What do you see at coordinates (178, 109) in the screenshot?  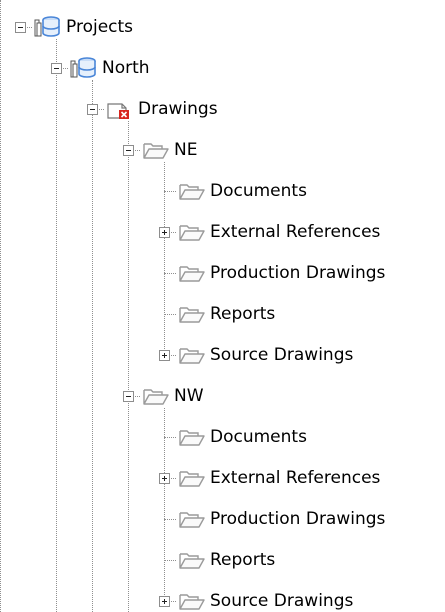 I see `tree-node-label: Drawings` at bounding box center [178, 109].